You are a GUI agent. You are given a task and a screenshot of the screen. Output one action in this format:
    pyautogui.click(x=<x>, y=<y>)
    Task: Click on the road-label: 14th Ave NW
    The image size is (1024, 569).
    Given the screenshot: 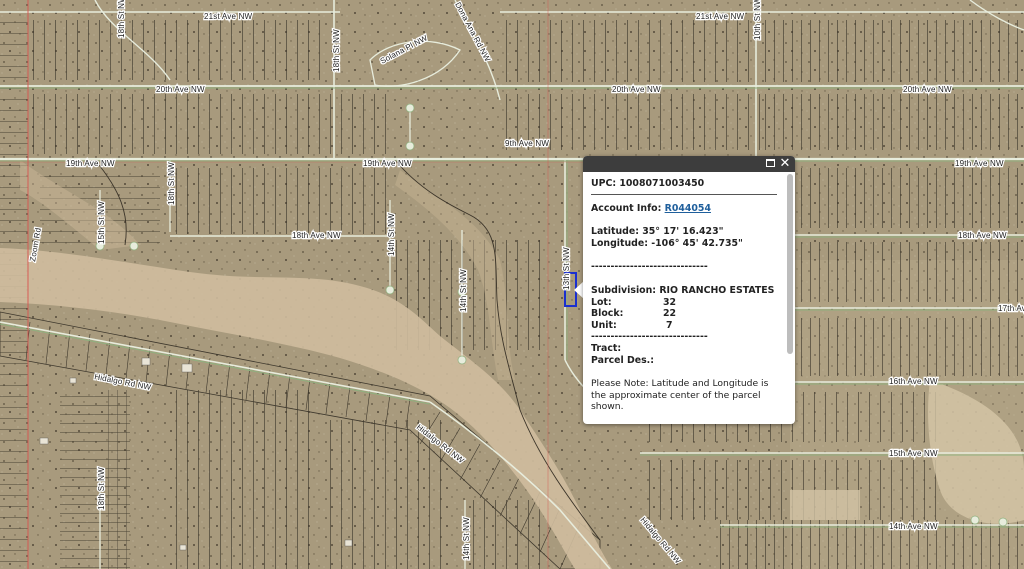 What is the action you would take?
    pyautogui.click(x=913, y=526)
    